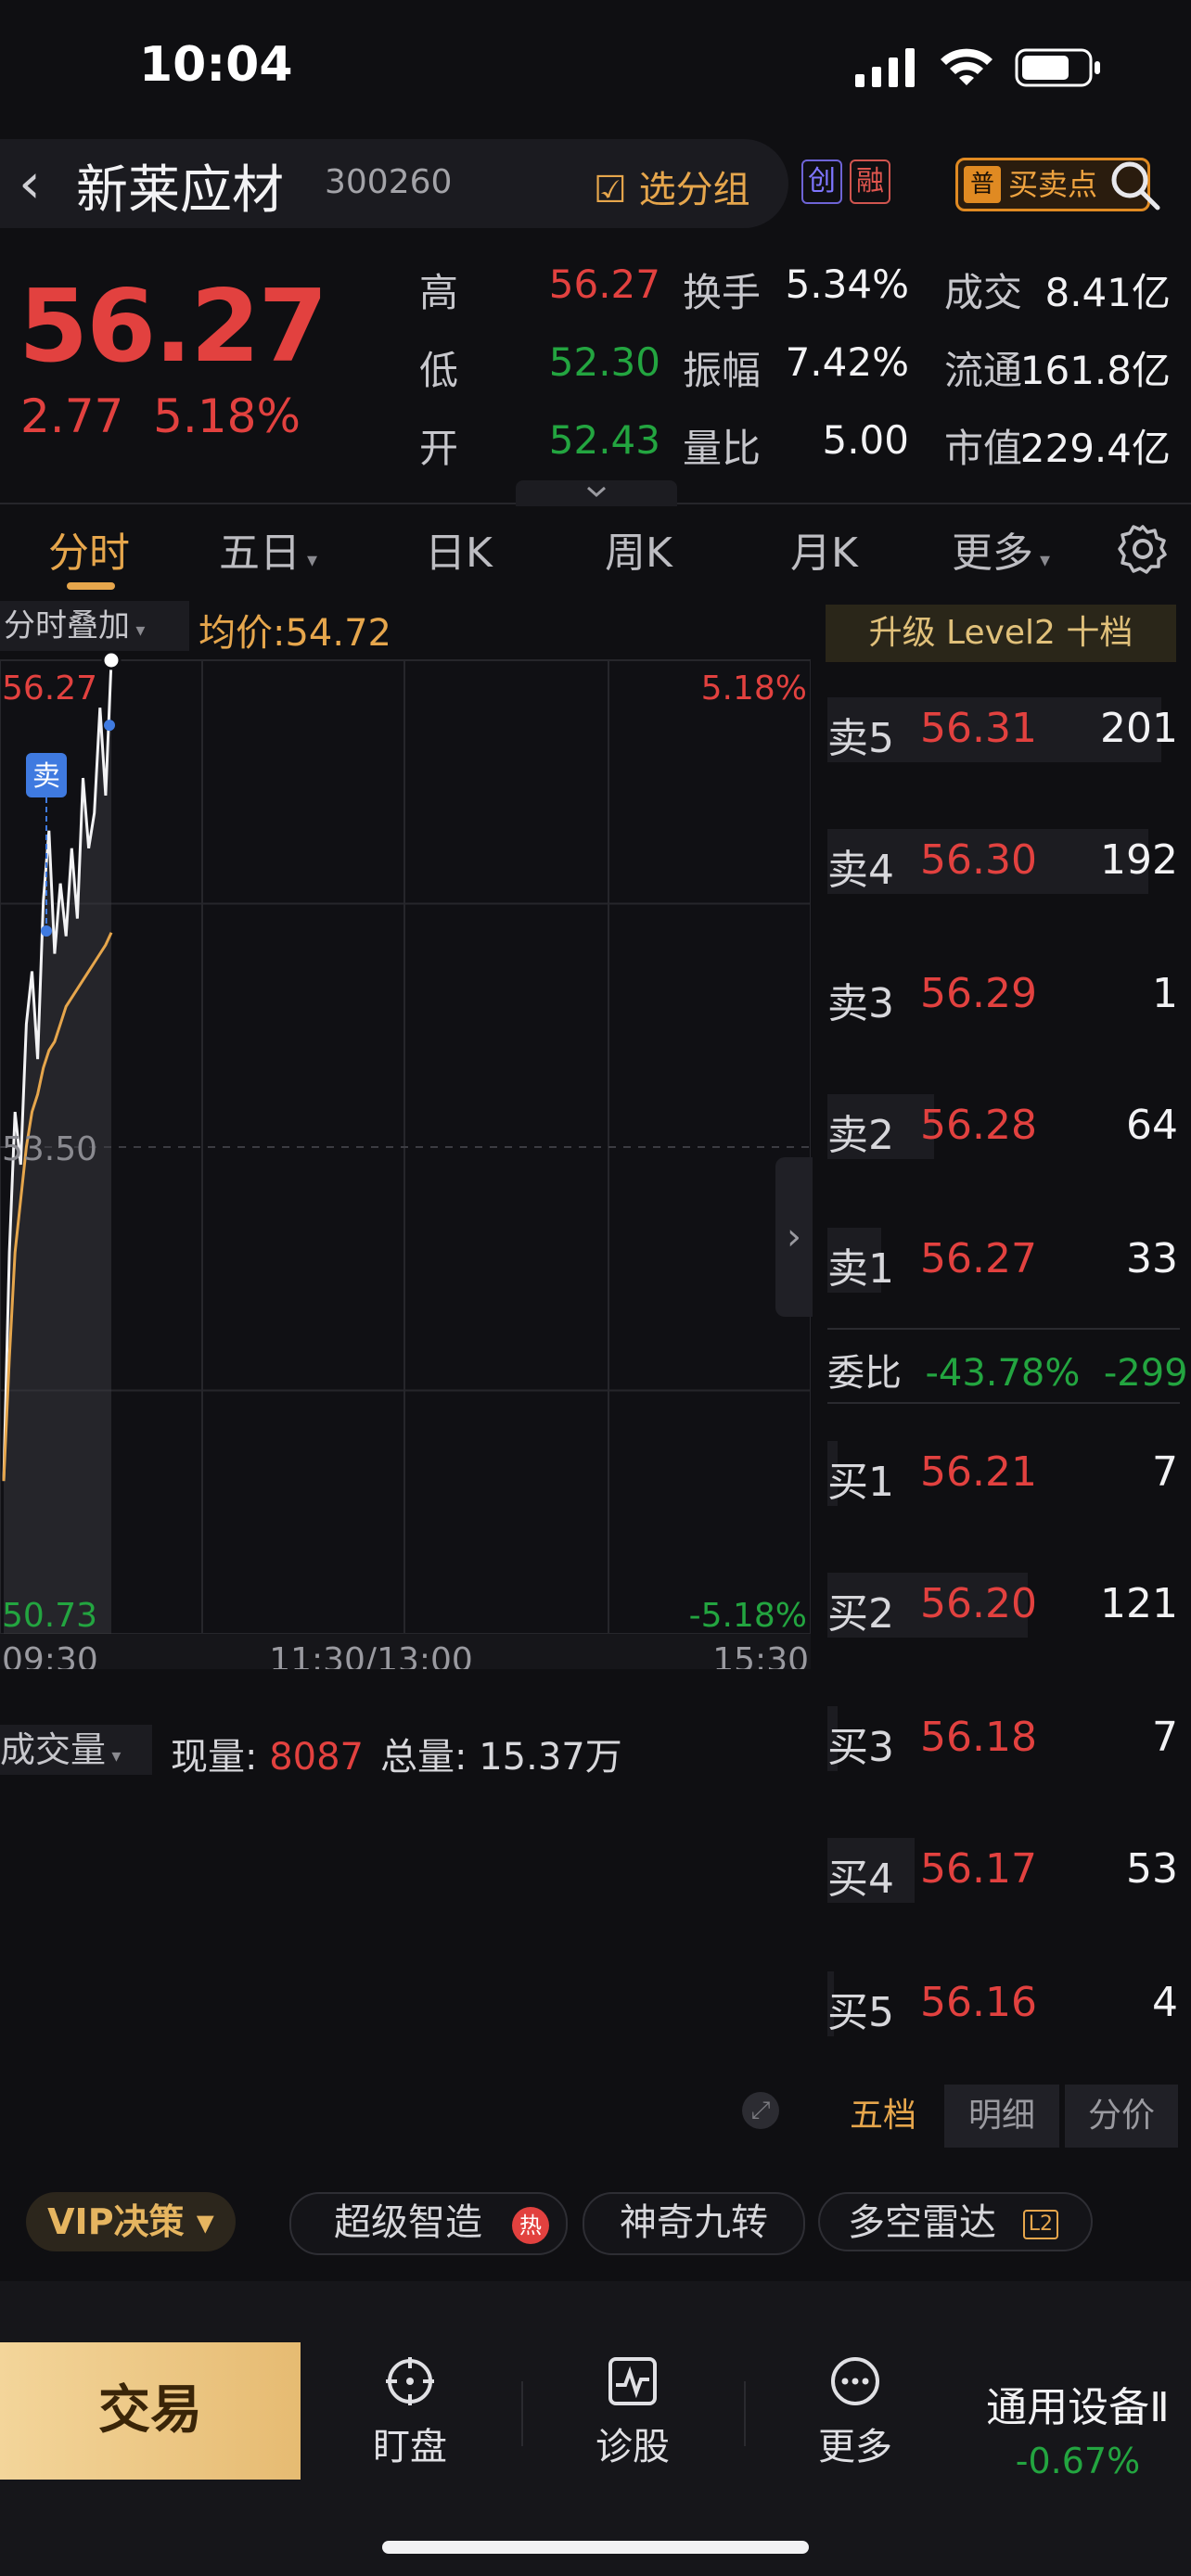  I want to click on select-group-label: 选分组, so click(694, 190).